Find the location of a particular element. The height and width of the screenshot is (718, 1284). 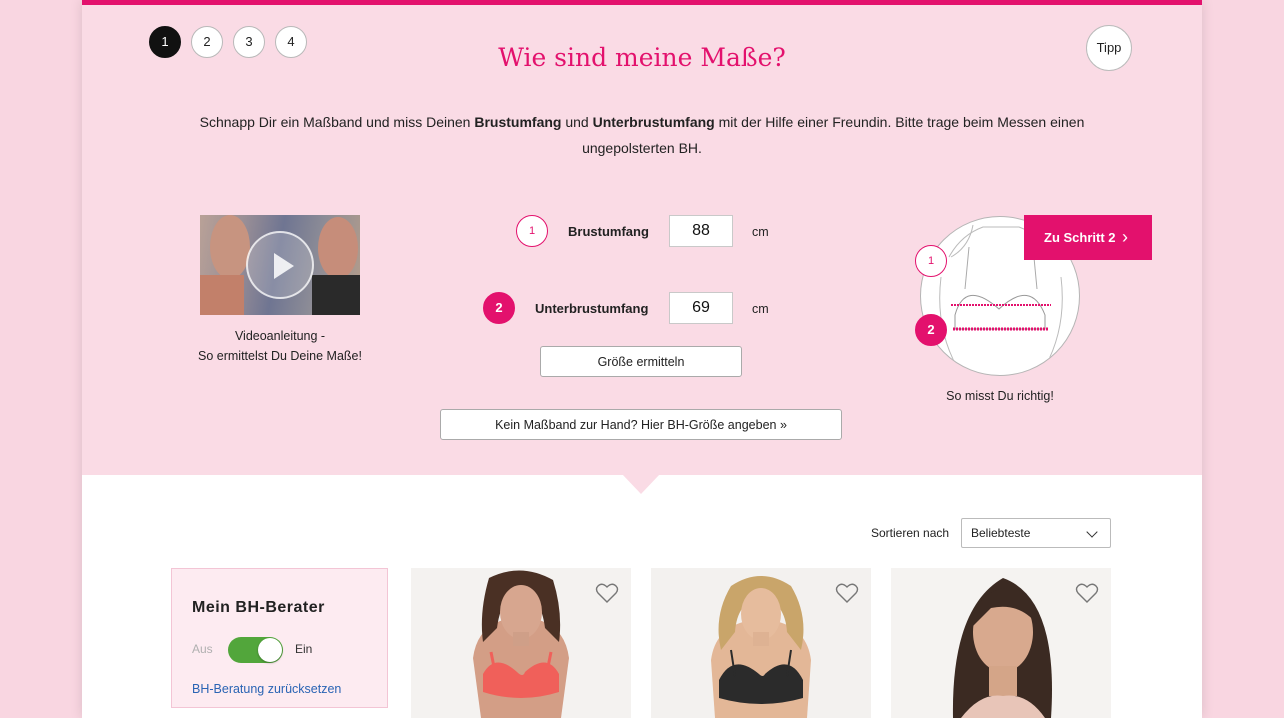

illustration-marker-1: 1 is located at coordinates (931, 261).